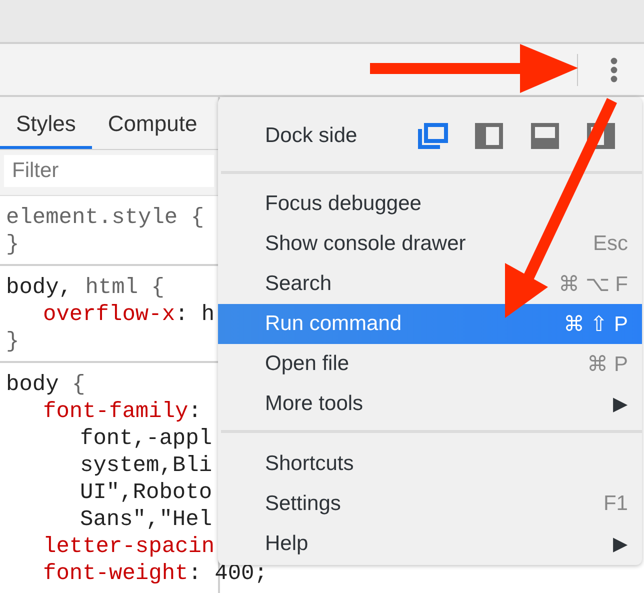  I want to click on code-line: Sans","Hel, so click(145, 519).